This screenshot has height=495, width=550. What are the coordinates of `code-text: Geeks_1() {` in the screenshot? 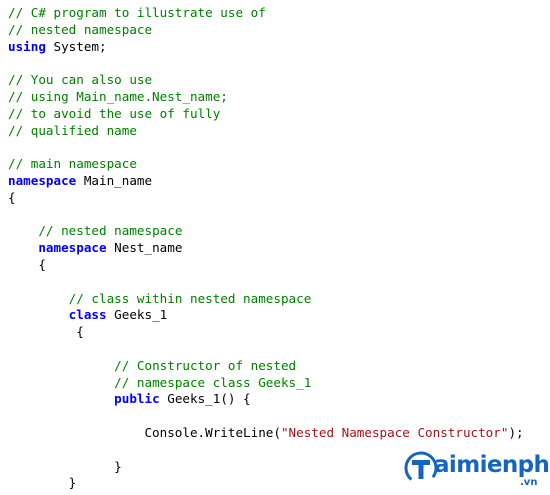 It's located at (205, 399).